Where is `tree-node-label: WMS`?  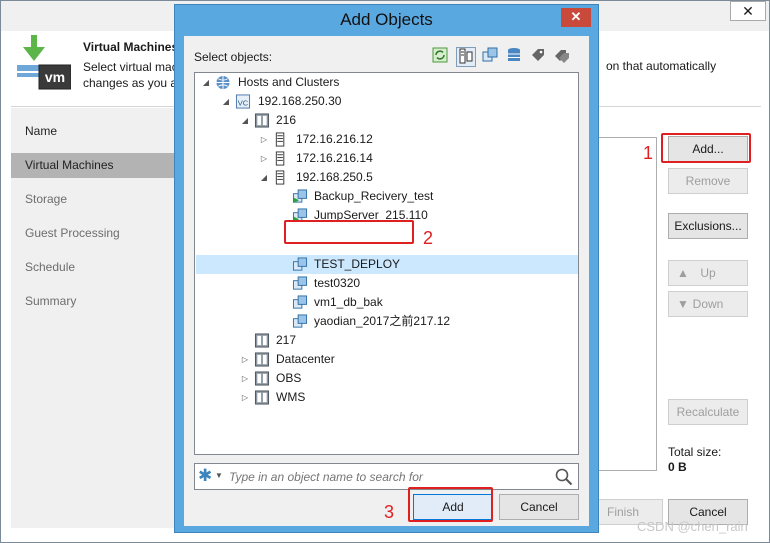
tree-node-label: WMS is located at coordinates (291, 397).